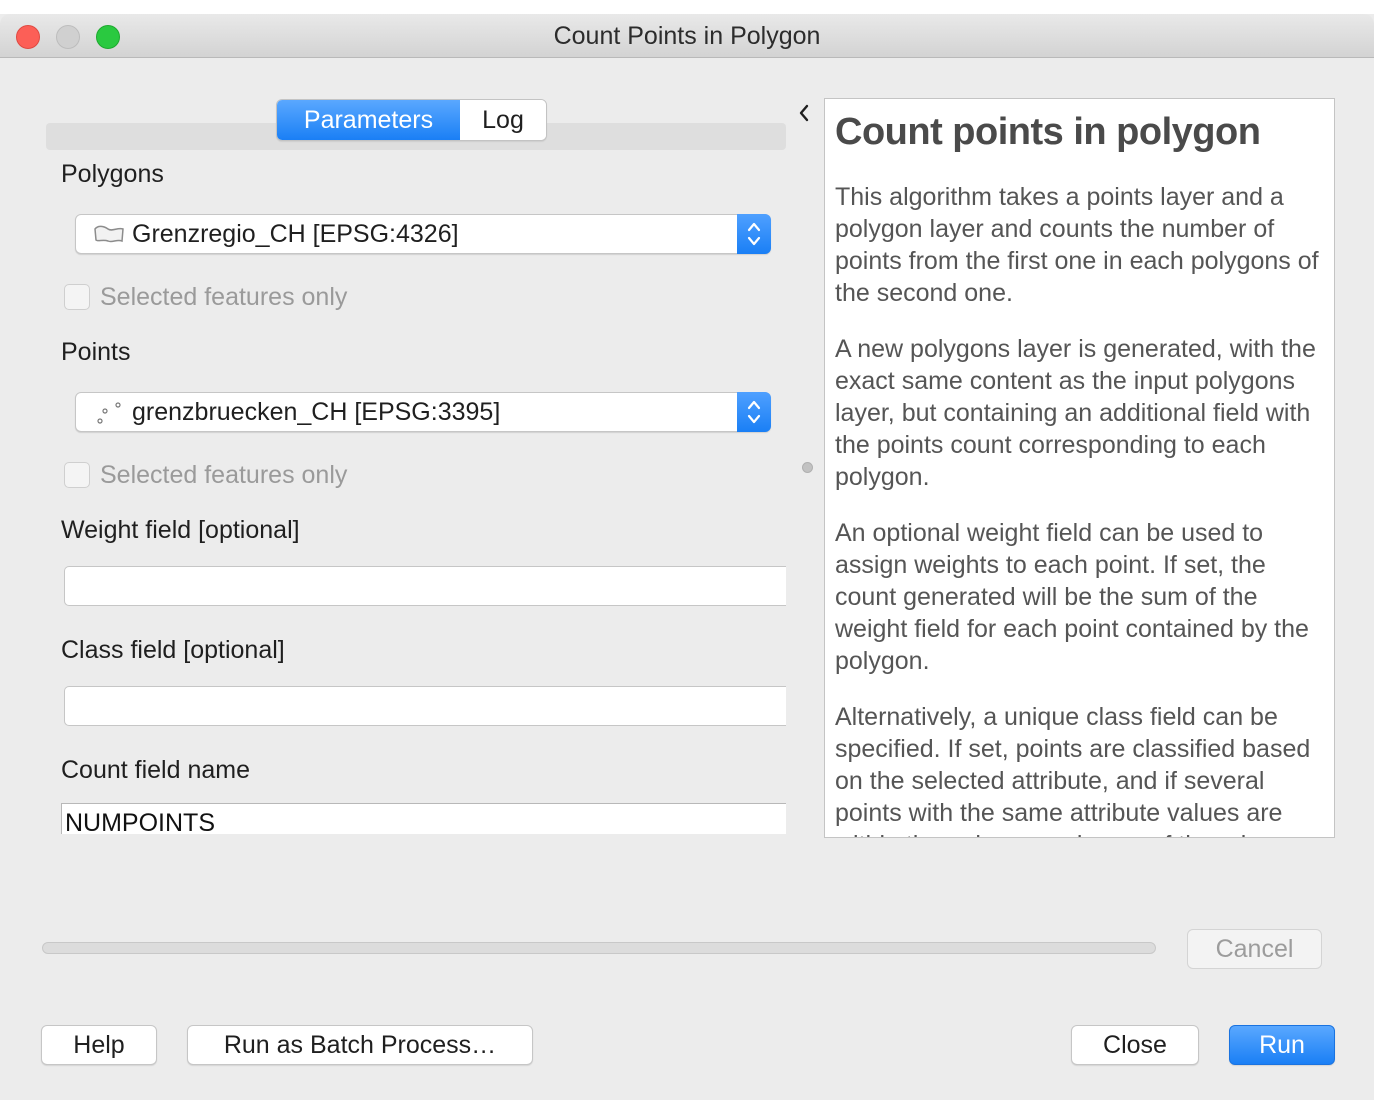  What do you see at coordinates (99, 1045) in the screenshot?
I see `help-button: Help` at bounding box center [99, 1045].